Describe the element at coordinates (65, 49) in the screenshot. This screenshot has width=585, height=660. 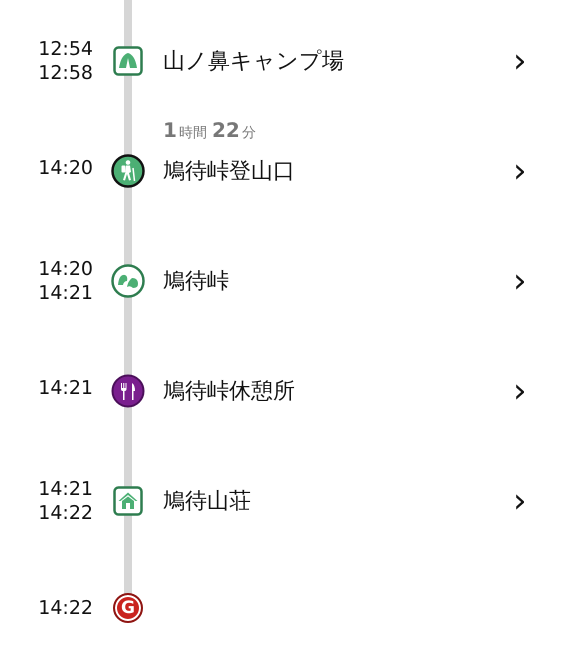
I see `time-label: 12:54` at that location.